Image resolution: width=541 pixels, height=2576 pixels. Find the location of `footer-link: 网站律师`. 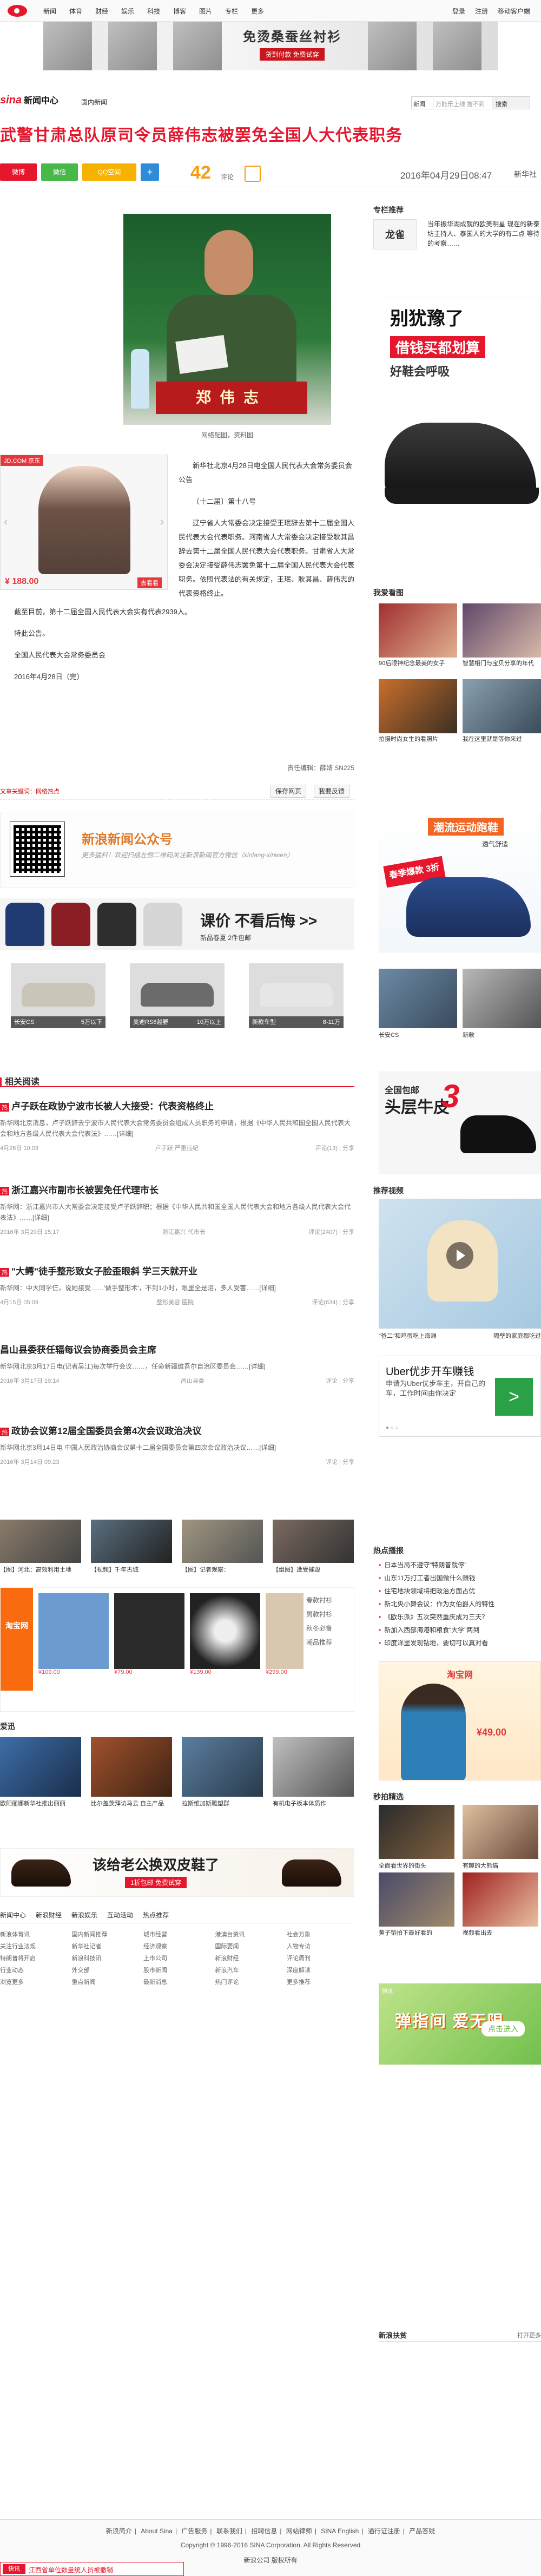

footer-link: 网站律师 is located at coordinates (299, 2531).